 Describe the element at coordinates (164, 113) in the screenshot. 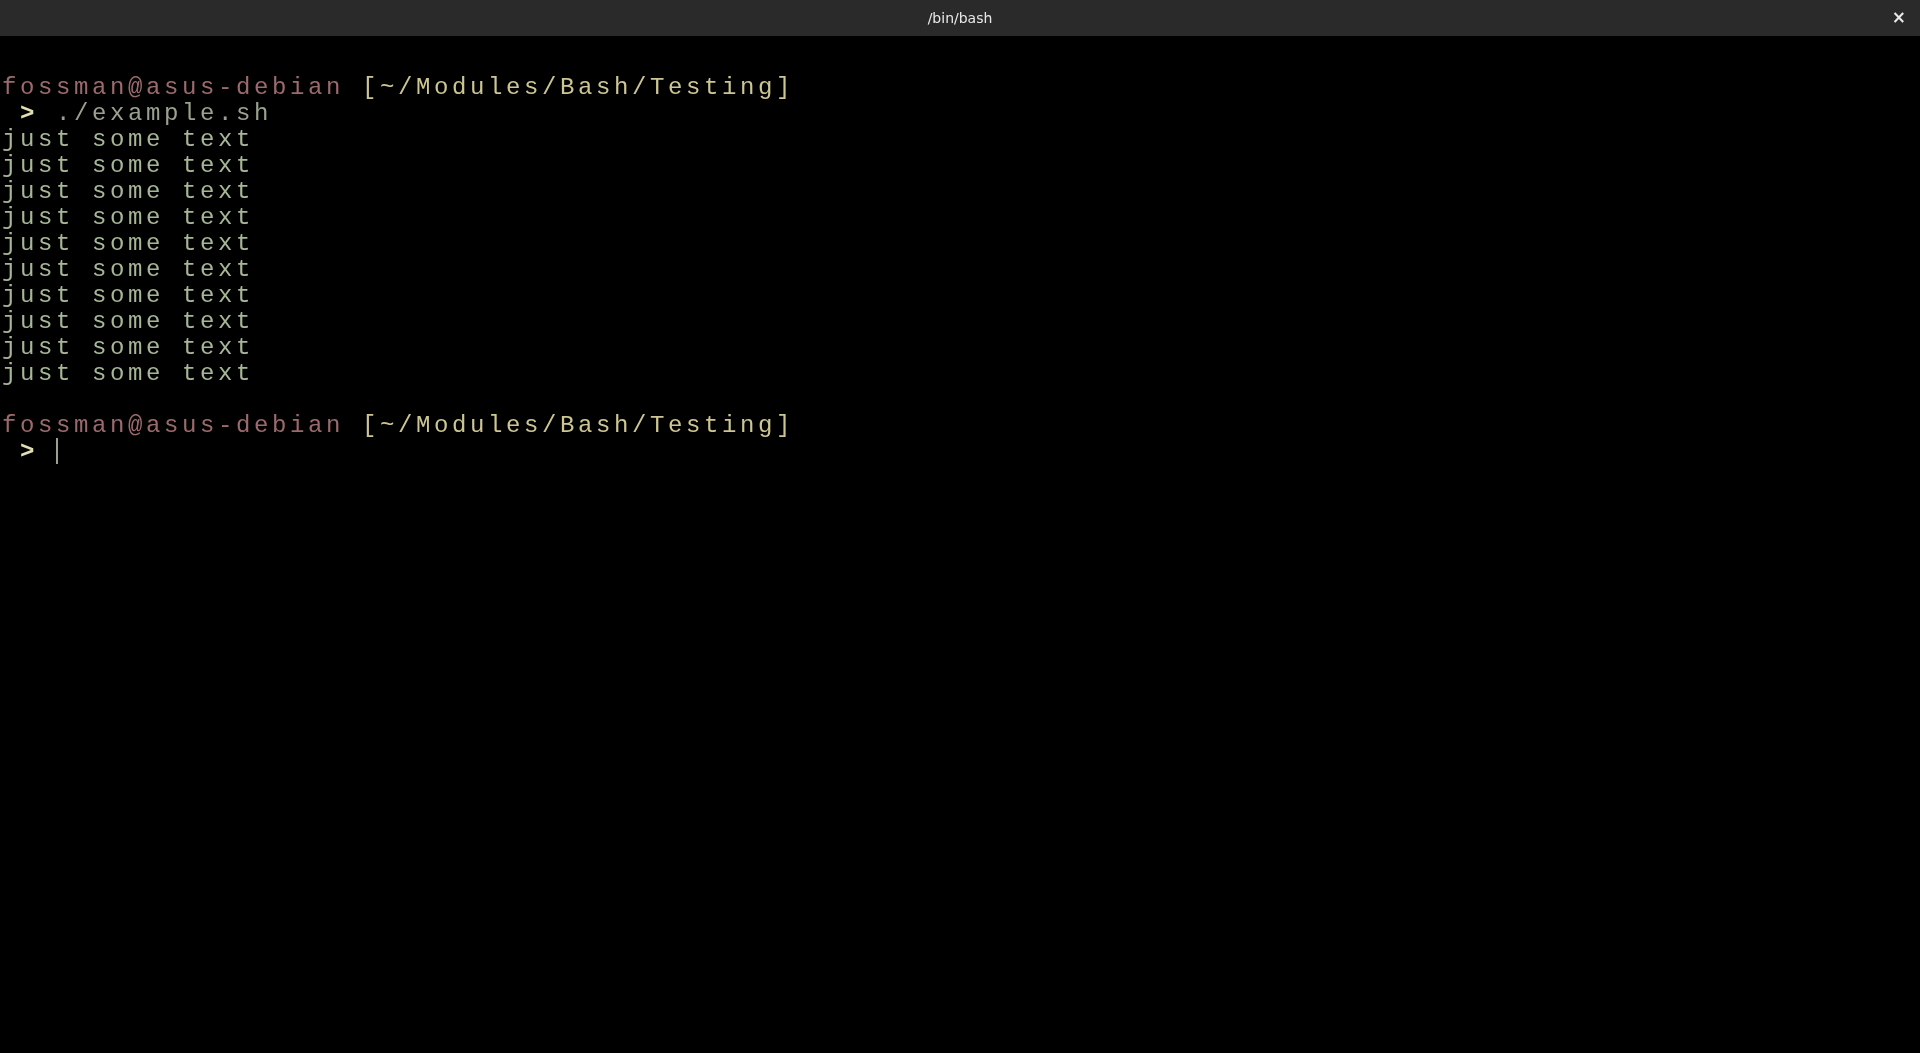

I see `command-text: ./example.sh` at that location.